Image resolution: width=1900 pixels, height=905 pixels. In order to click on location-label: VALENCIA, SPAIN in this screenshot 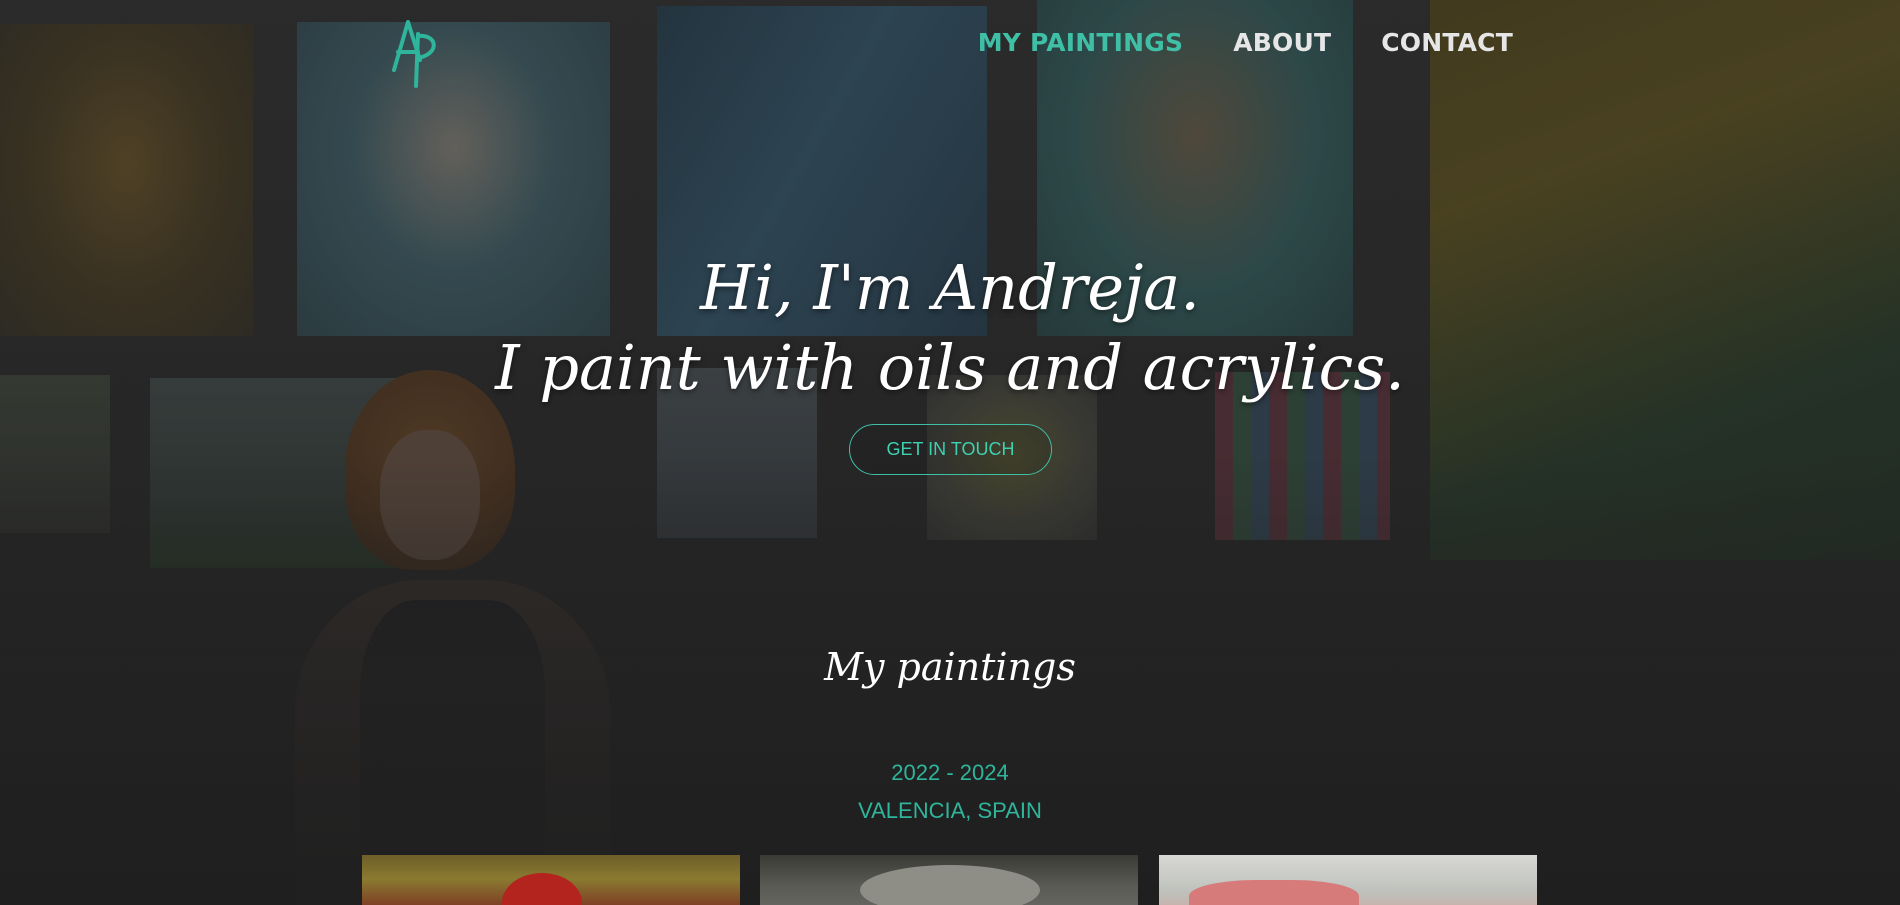, I will do `click(950, 810)`.